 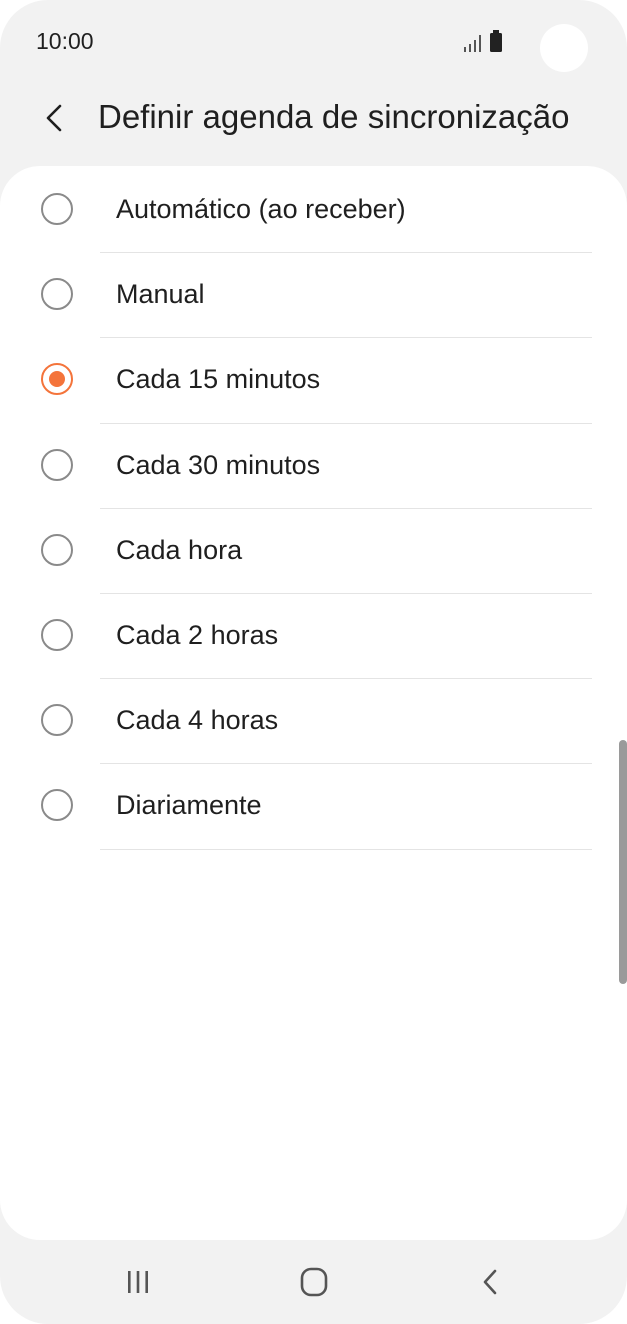 What do you see at coordinates (313, 296) in the screenshot?
I see `sync-option-row: Manual` at bounding box center [313, 296].